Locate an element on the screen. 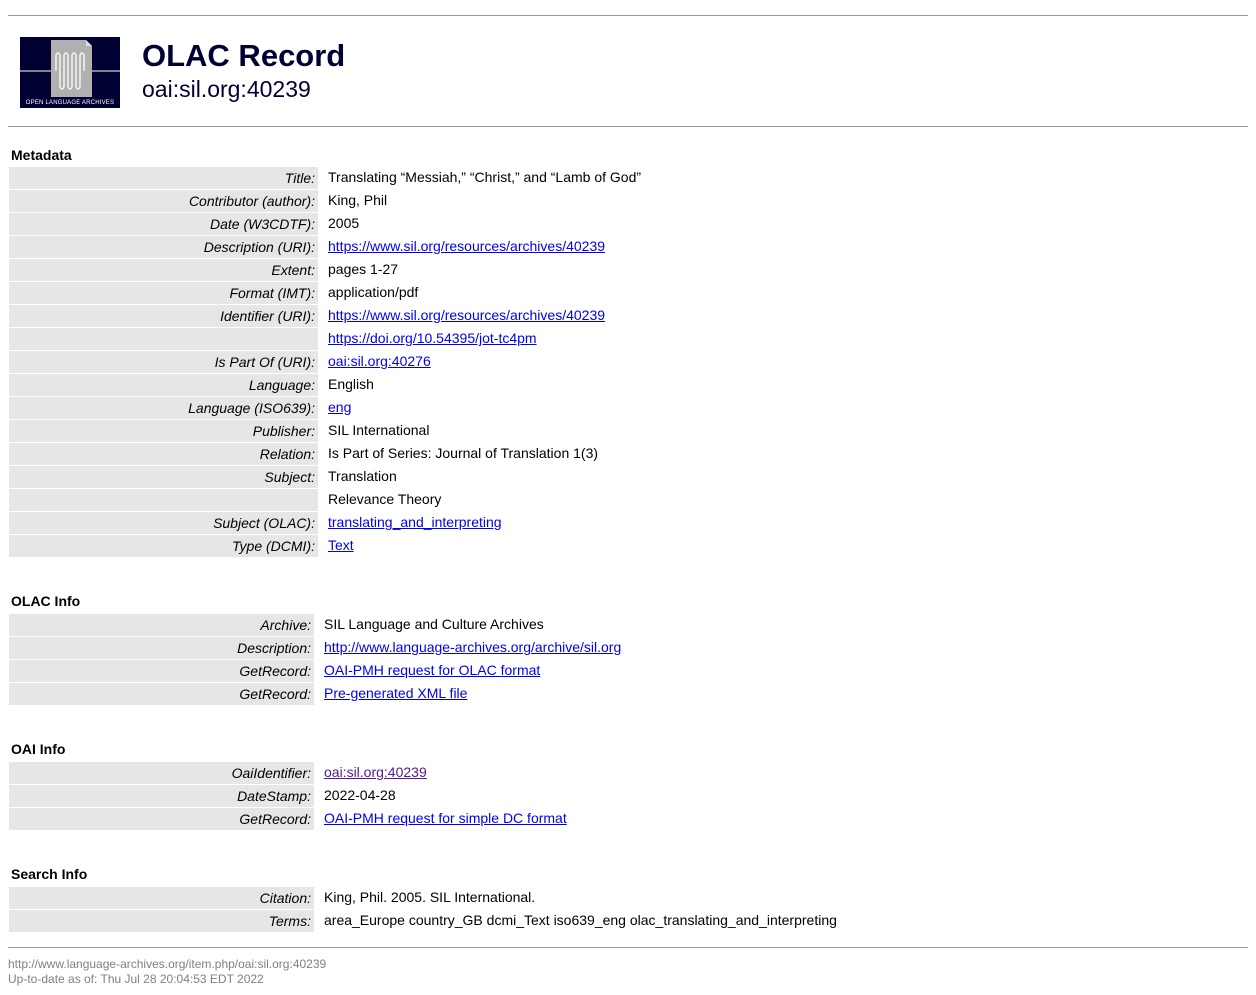  field-value: Text is located at coordinates (336, 545).